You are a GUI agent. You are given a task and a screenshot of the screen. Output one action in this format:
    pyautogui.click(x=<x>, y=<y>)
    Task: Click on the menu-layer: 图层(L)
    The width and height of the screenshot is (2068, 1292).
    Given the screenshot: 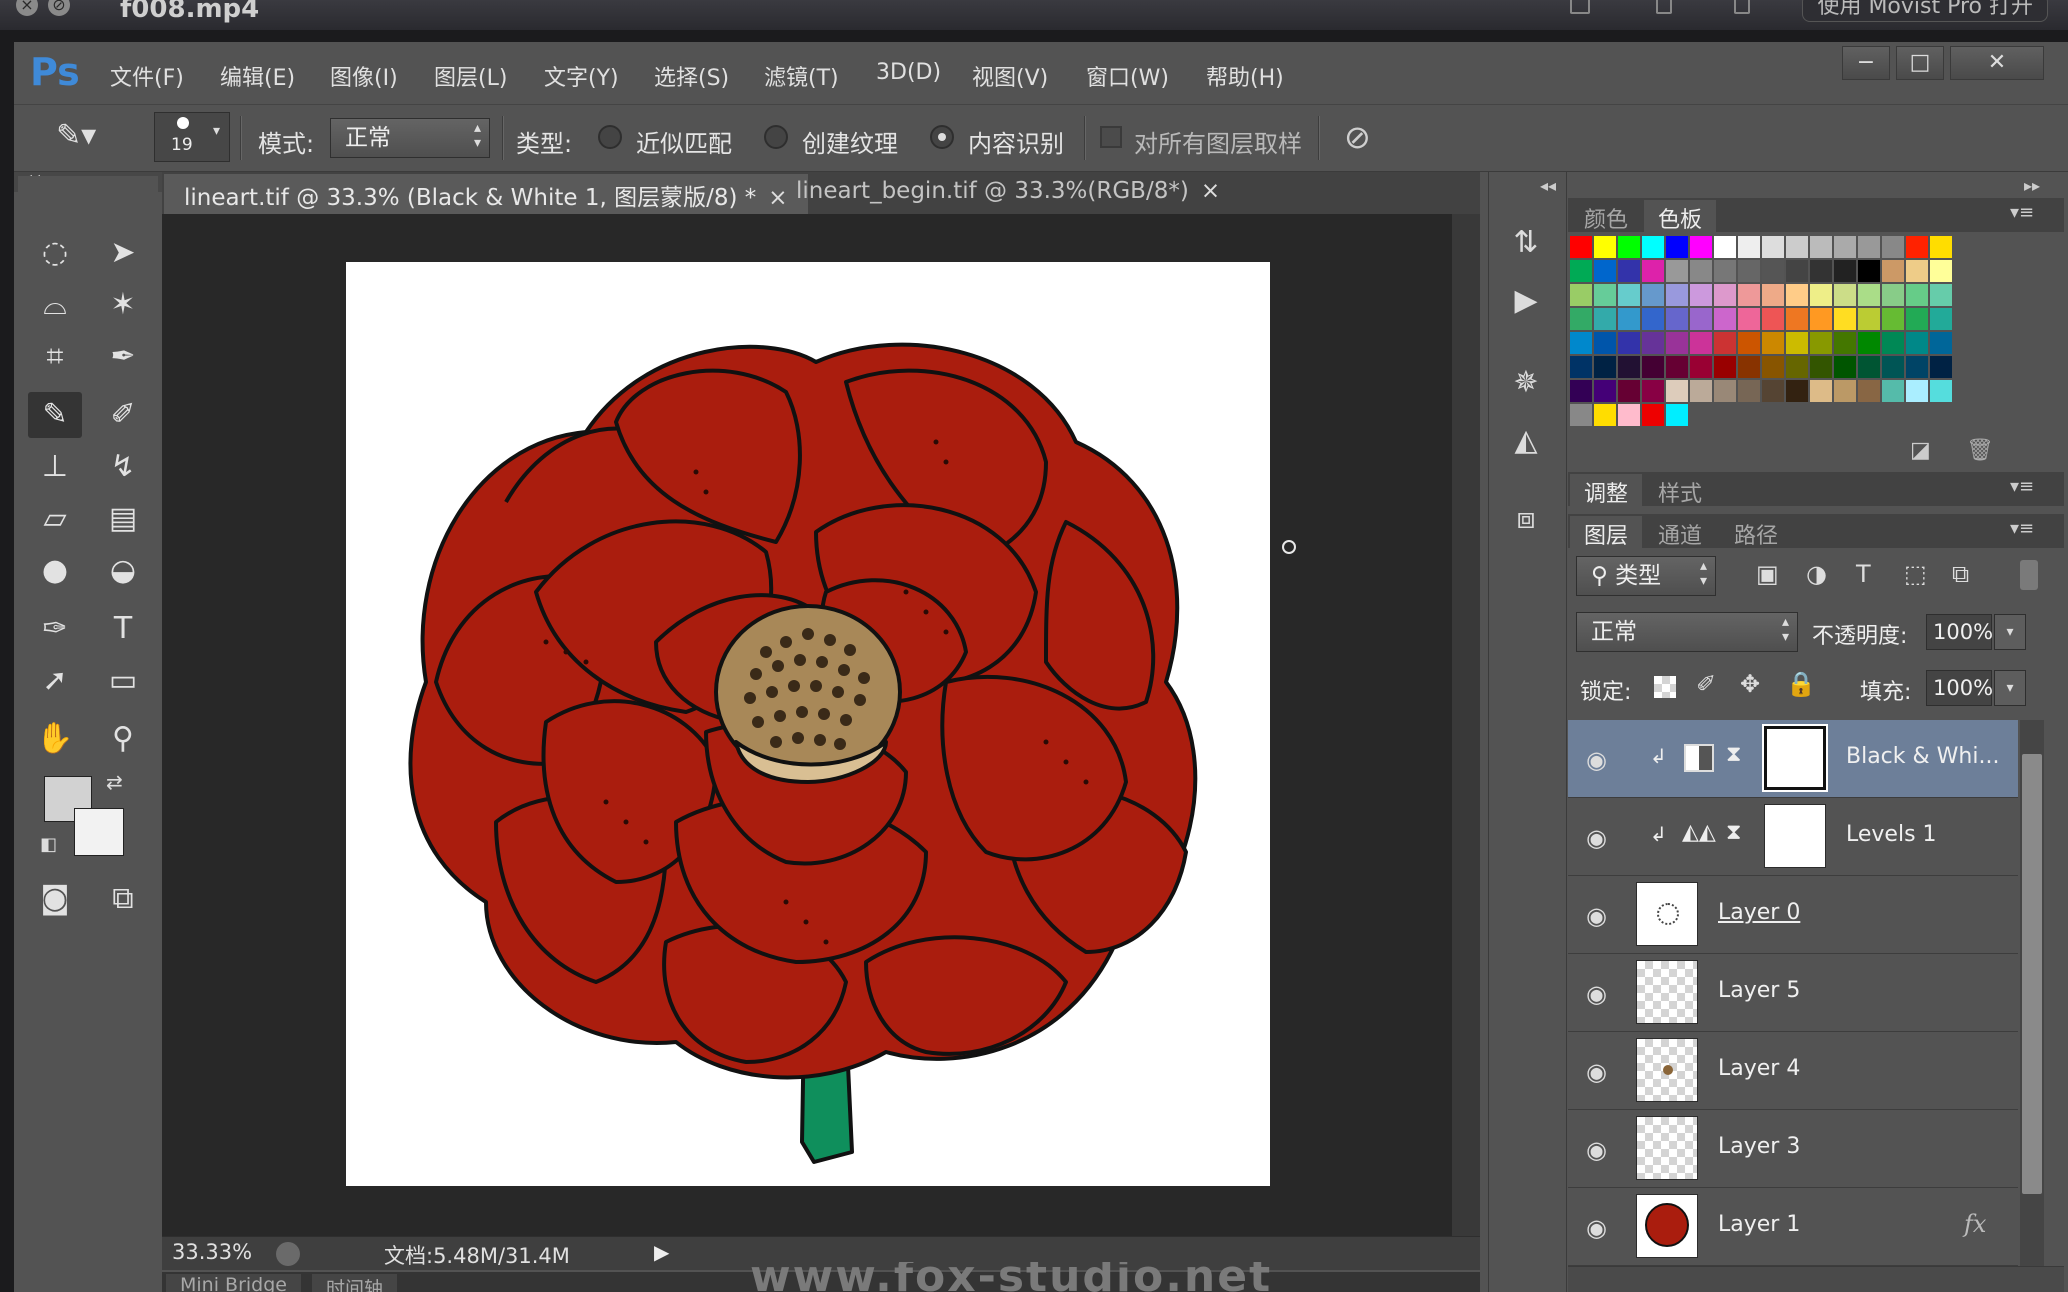 What is the action you would take?
    pyautogui.click(x=470, y=76)
    